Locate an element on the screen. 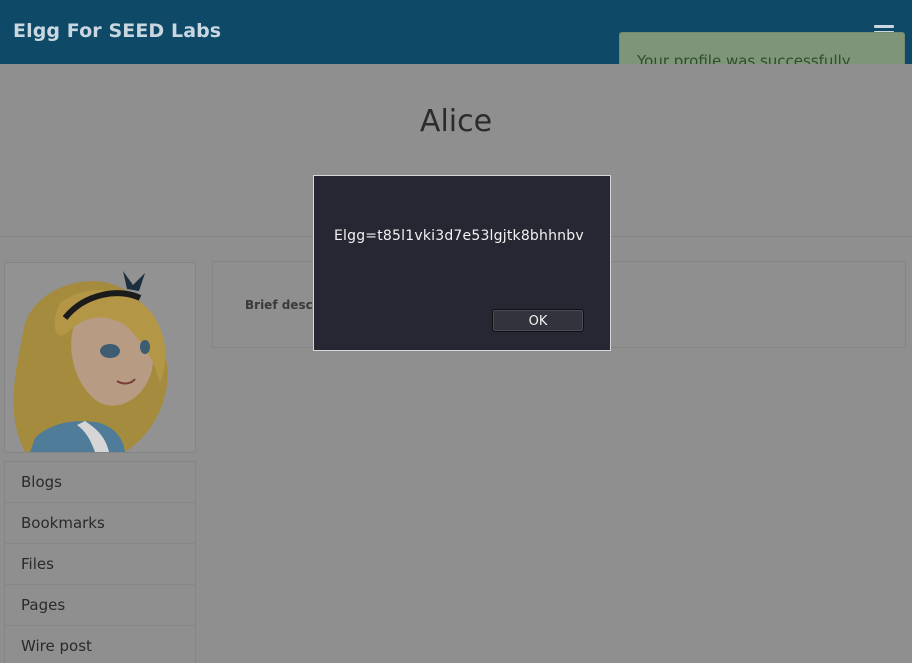 The width and height of the screenshot is (912, 663). side-menu-item-files: Files is located at coordinates (100, 564).